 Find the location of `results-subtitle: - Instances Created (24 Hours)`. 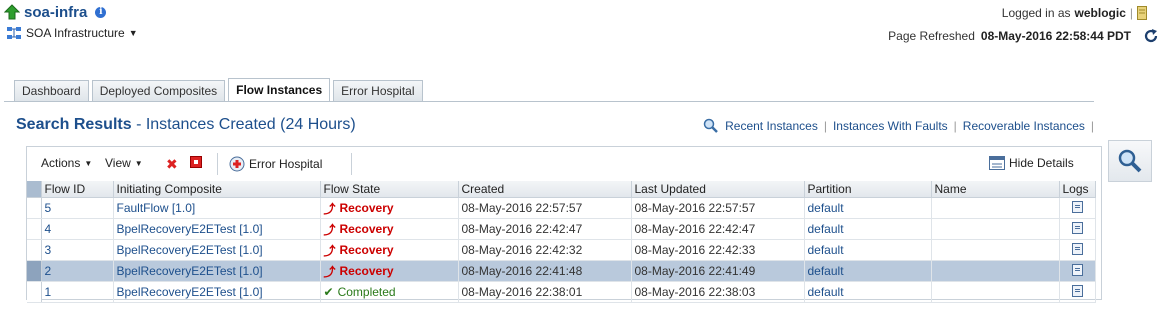

results-subtitle: - Instances Created (24 Hours) is located at coordinates (246, 124).